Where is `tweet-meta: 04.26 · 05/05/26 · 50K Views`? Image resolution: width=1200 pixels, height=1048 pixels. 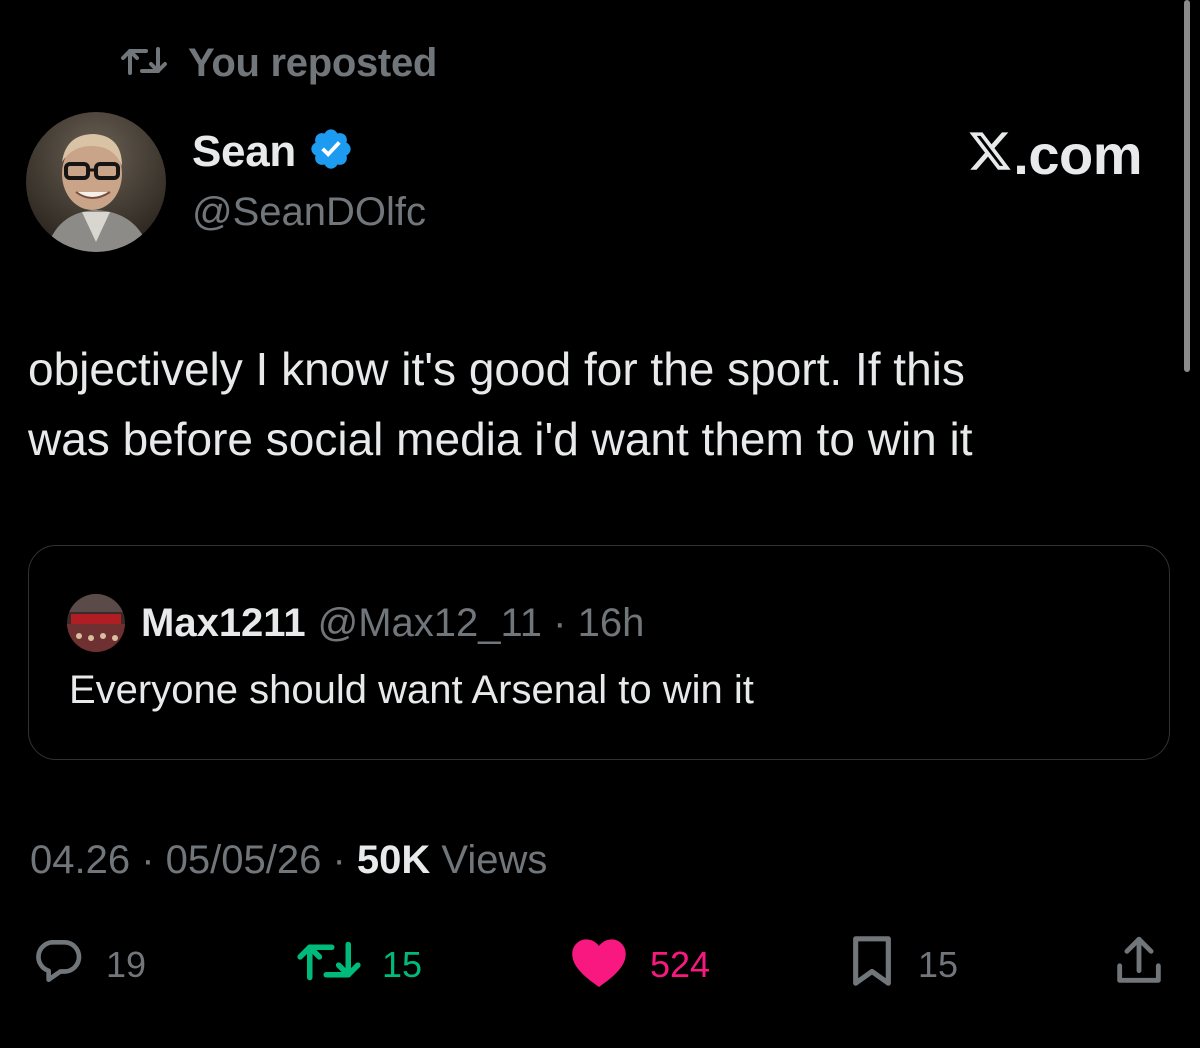
tweet-meta: 04.26 · 05/05/26 · 50K Views is located at coordinates (288, 860).